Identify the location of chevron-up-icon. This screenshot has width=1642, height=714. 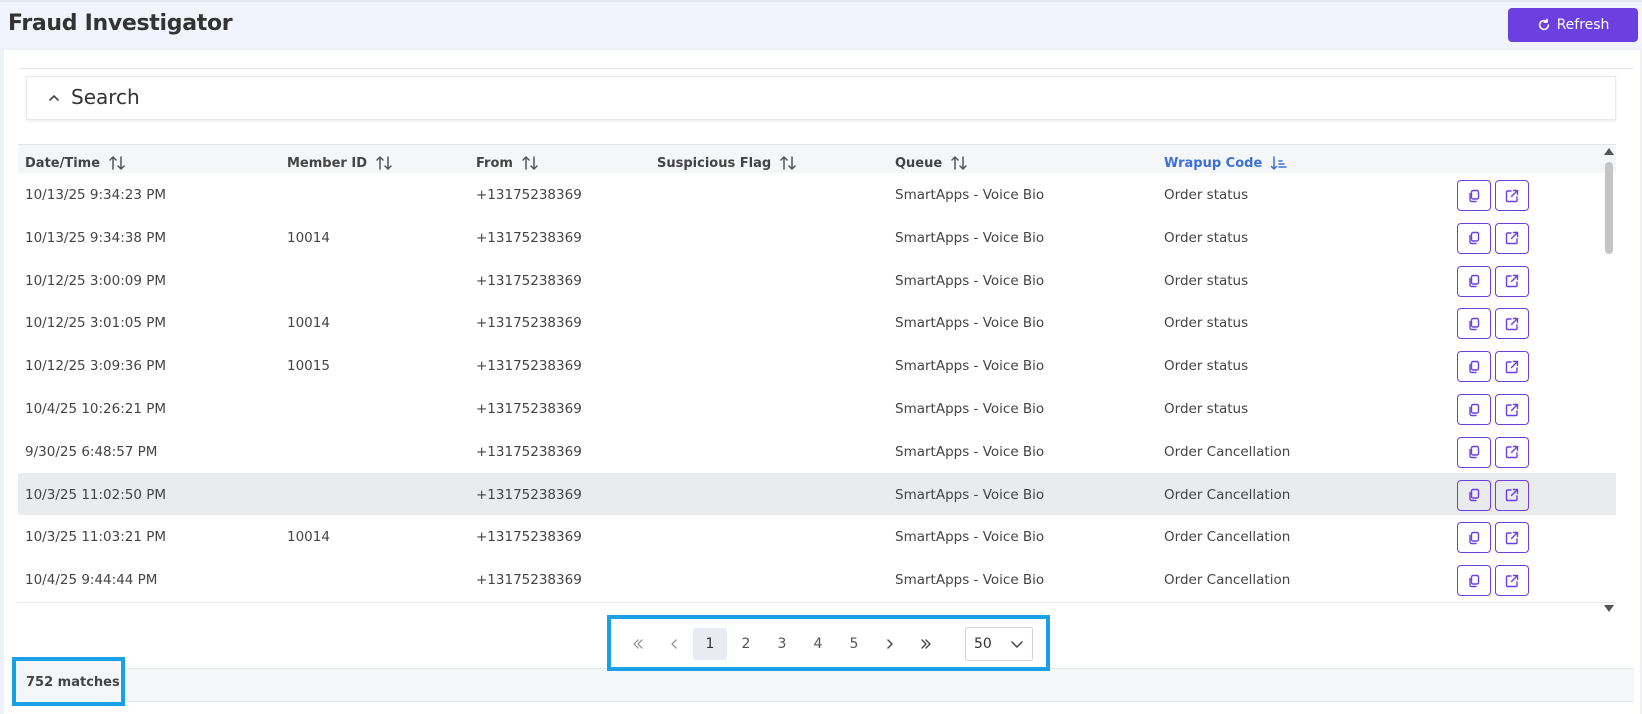
(54, 98).